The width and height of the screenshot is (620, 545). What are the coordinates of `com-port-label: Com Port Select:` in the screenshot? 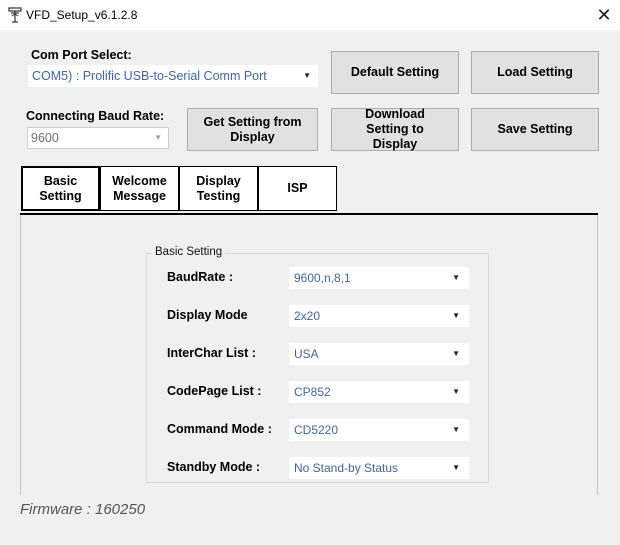 It's located at (81, 55).